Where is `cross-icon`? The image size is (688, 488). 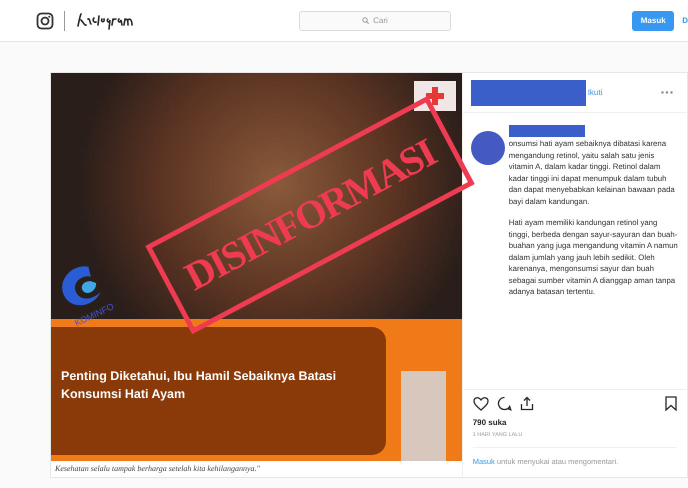
cross-icon is located at coordinates (435, 96).